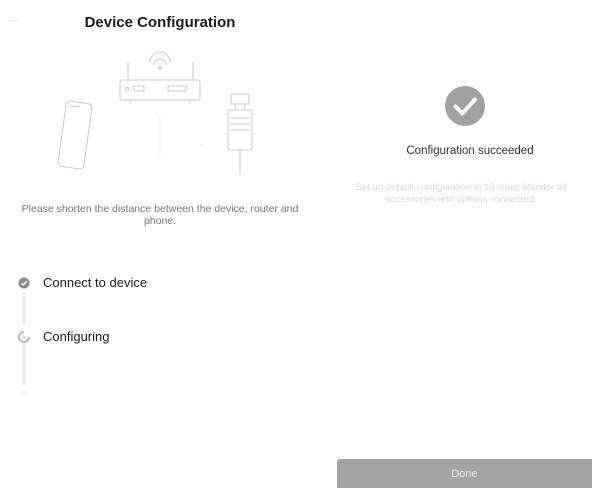 The width and height of the screenshot is (592, 488). Describe the element at coordinates (24, 282) in the screenshot. I see `step-complete-icon` at that location.